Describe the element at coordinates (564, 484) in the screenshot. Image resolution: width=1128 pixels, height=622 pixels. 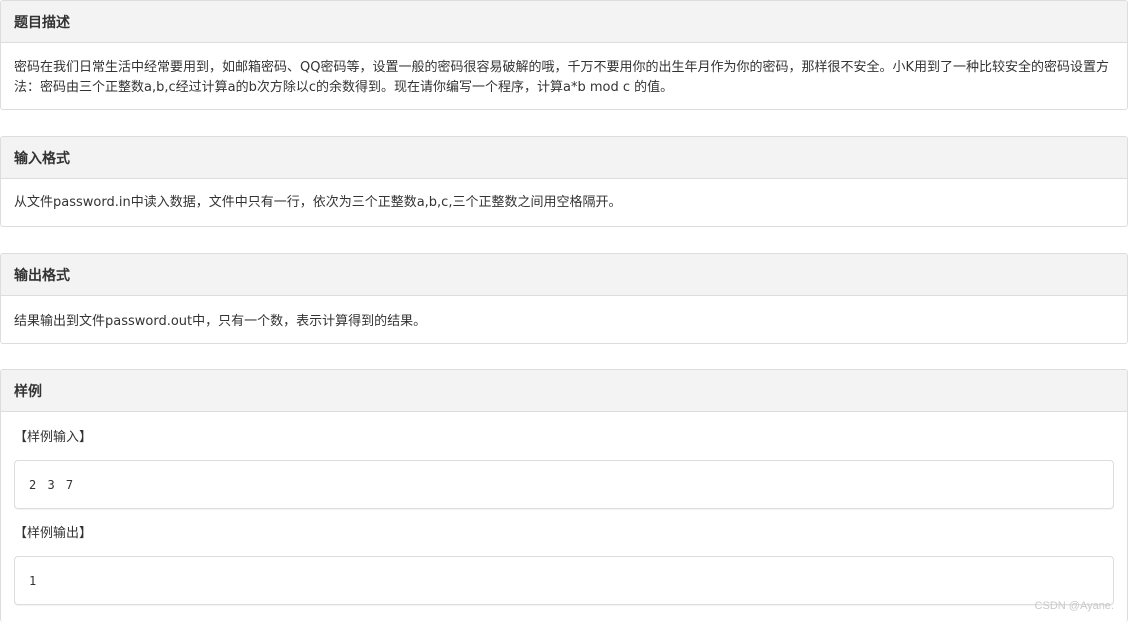
I see `sample-input-box: 2 3 7` at that location.